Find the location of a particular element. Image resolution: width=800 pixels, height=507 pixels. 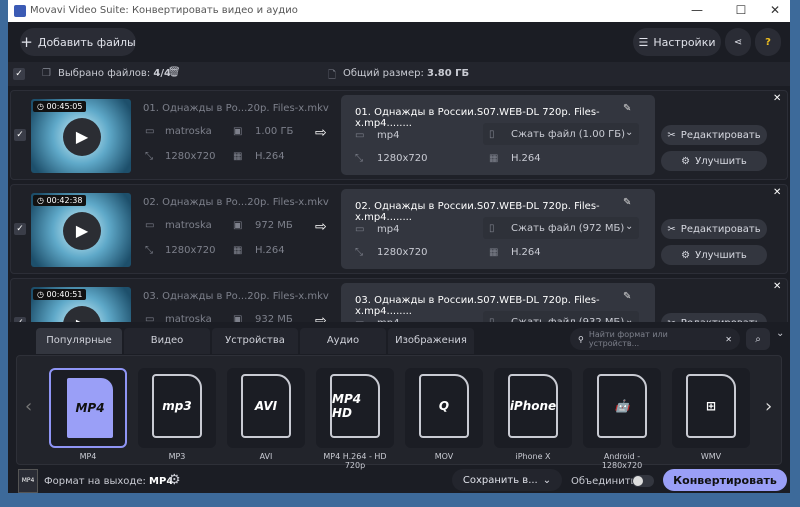

format-tile: ⊞ is located at coordinates (711, 408).